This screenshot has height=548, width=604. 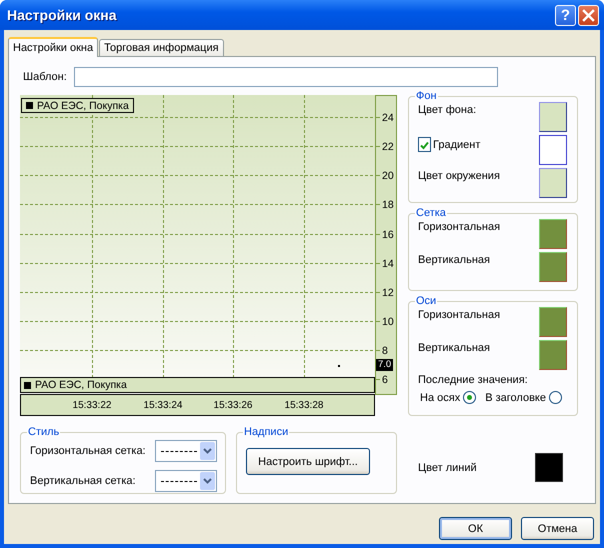 I want to click on tab: Торговая информация, so click(x=161, y=47).